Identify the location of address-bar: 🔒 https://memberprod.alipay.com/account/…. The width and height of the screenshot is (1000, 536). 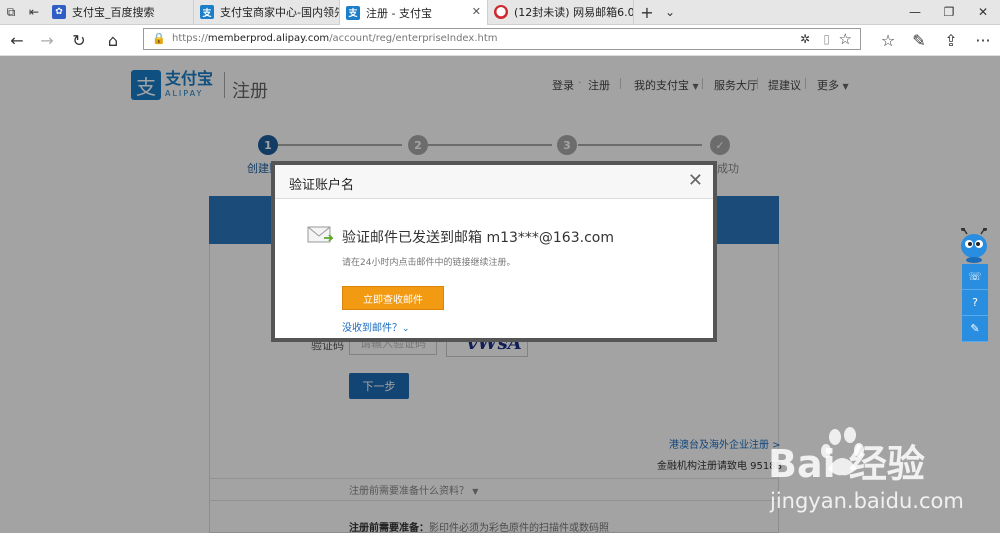
(502, 39).